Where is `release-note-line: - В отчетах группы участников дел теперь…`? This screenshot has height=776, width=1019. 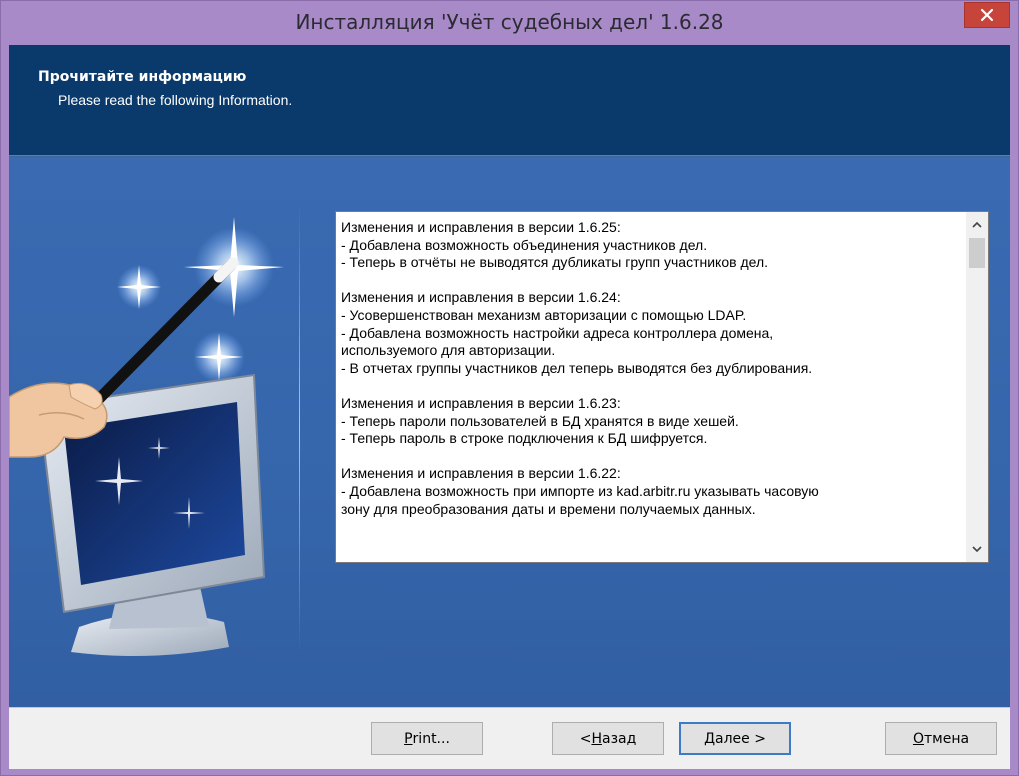 release-note-line: - В отчетах группы участников дел теперь… is located at coordinates (577, 367).